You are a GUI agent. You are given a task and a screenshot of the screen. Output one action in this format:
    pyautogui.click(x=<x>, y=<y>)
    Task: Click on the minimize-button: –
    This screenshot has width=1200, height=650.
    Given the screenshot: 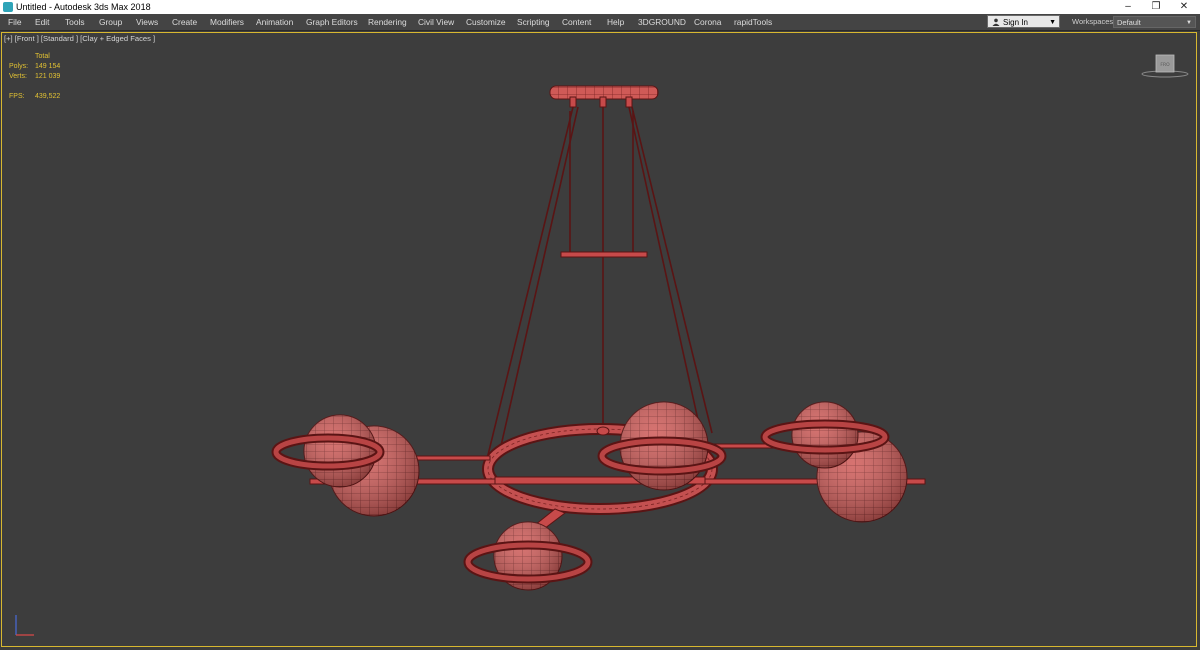 What is the action you would take?
    pyautogui.click(x=1128, y=7)
    